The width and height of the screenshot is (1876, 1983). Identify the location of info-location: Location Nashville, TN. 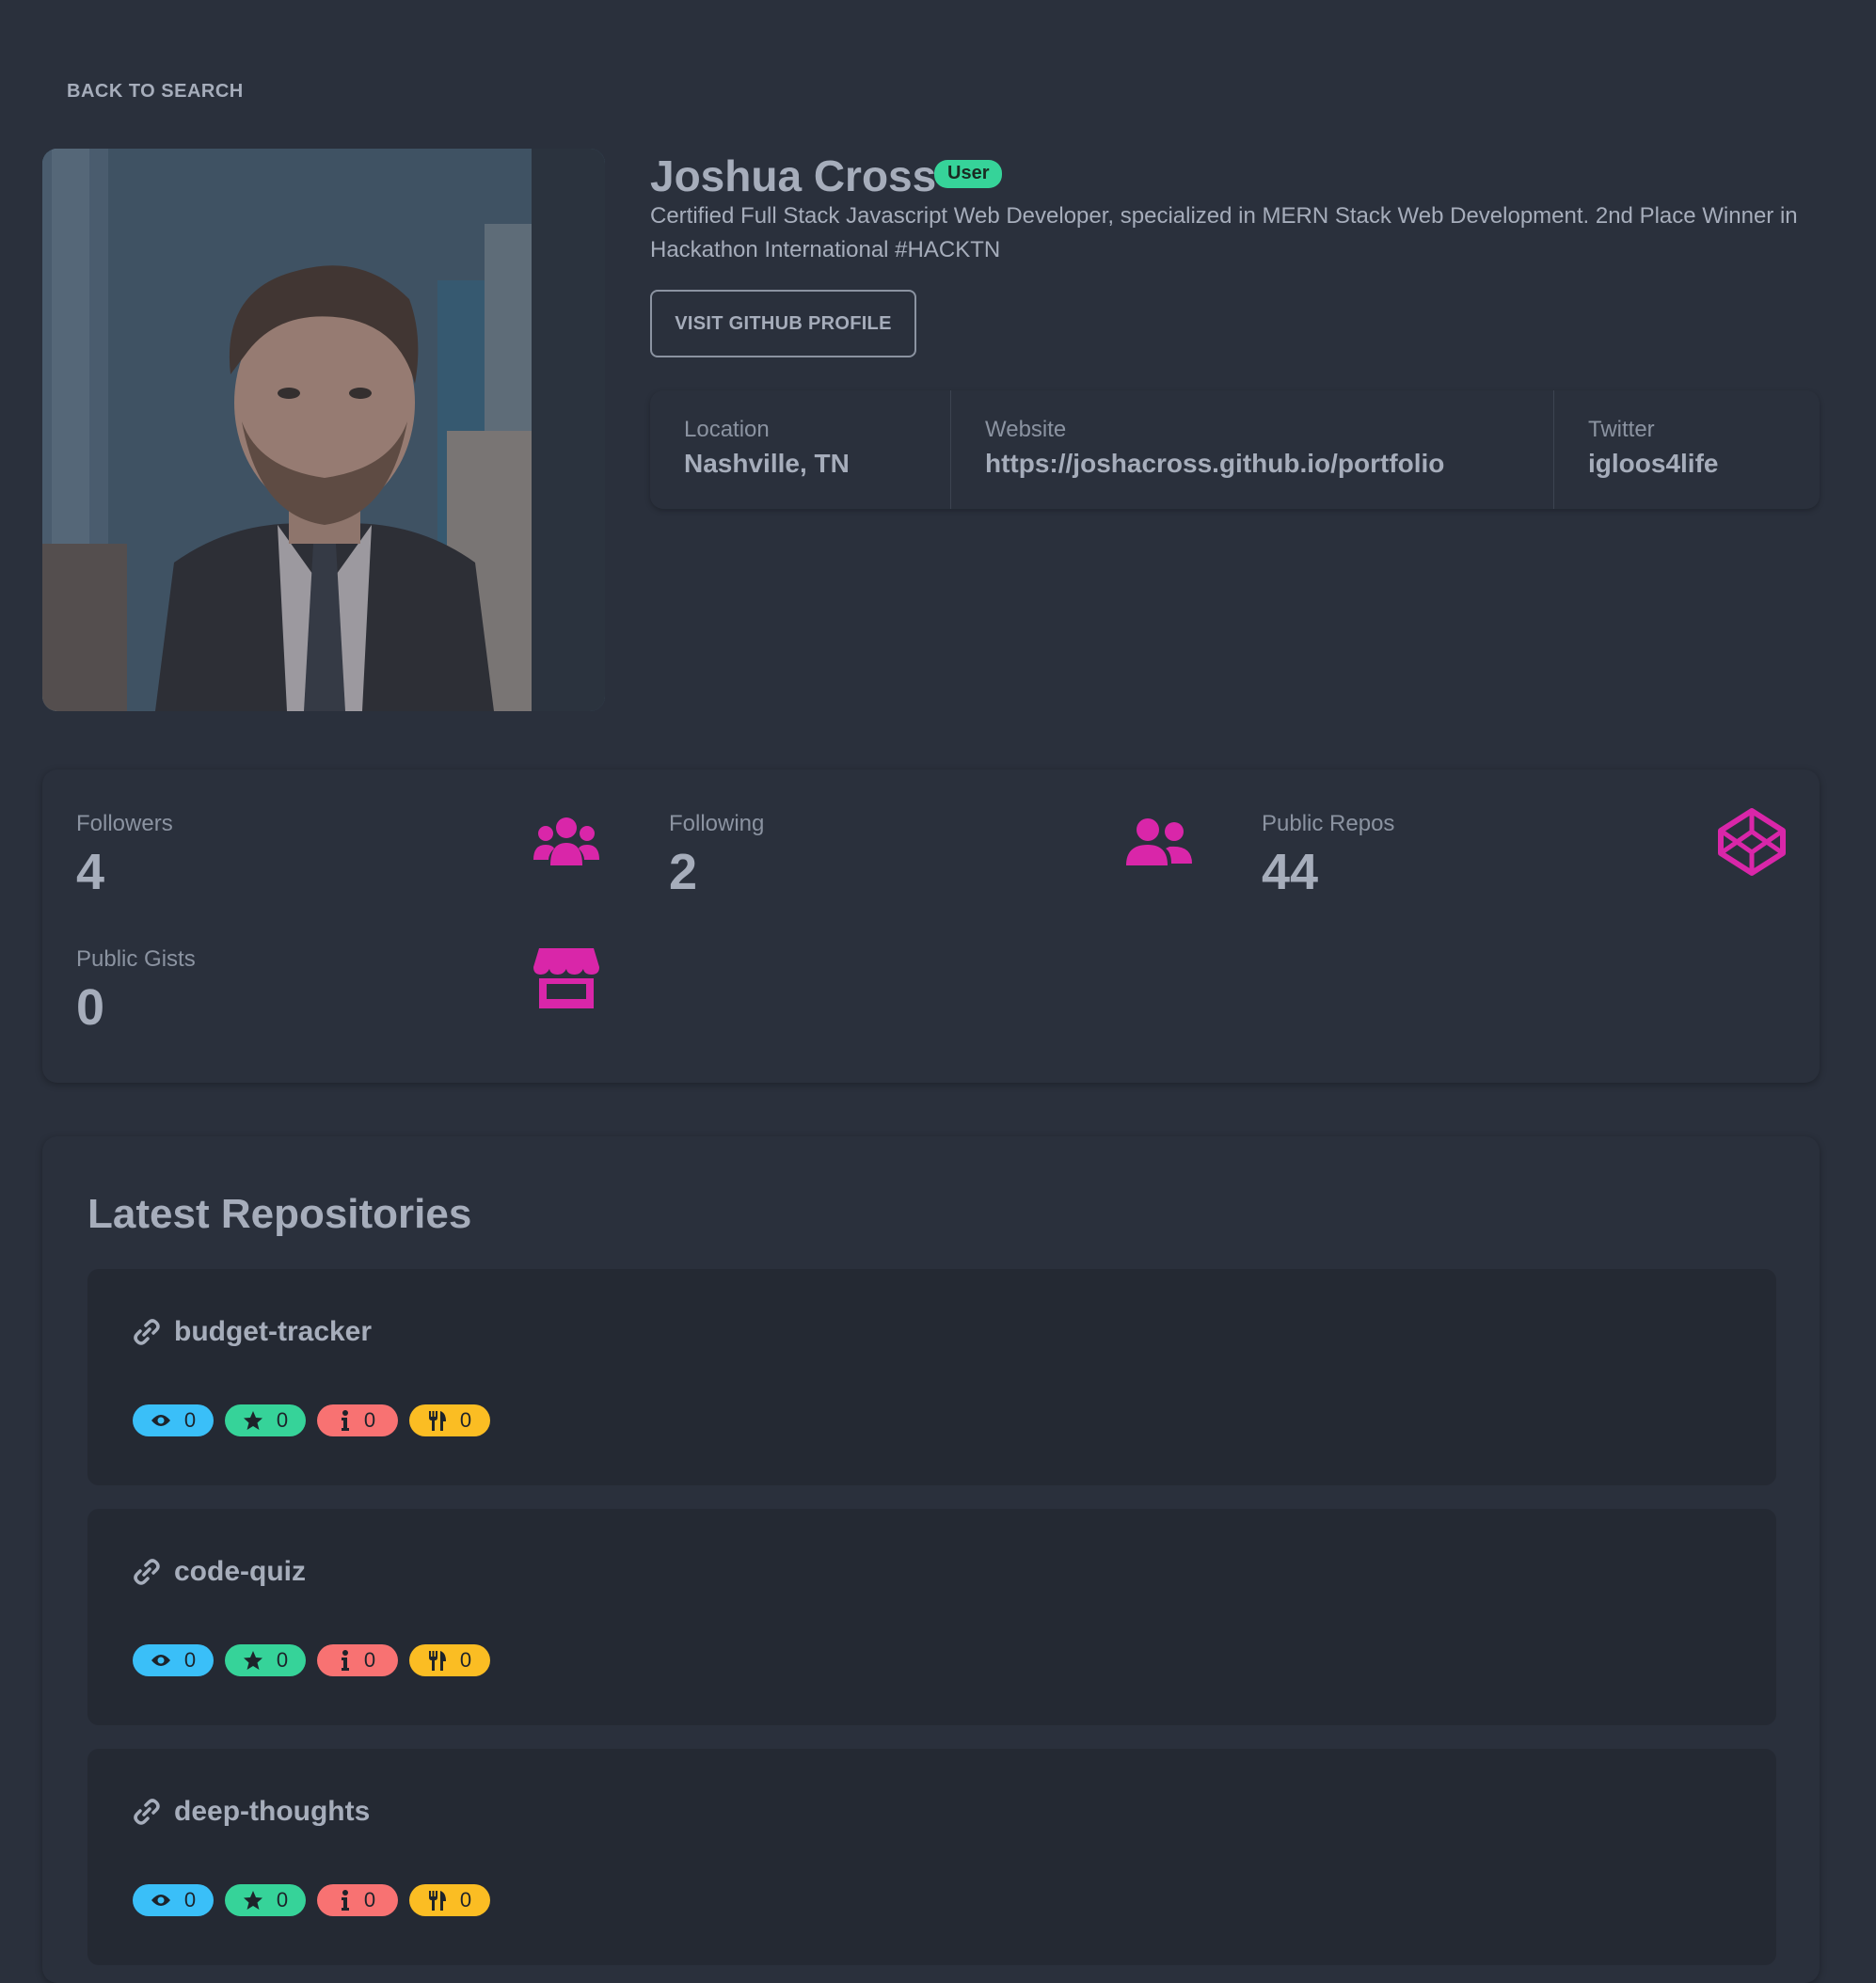
(800, 449).